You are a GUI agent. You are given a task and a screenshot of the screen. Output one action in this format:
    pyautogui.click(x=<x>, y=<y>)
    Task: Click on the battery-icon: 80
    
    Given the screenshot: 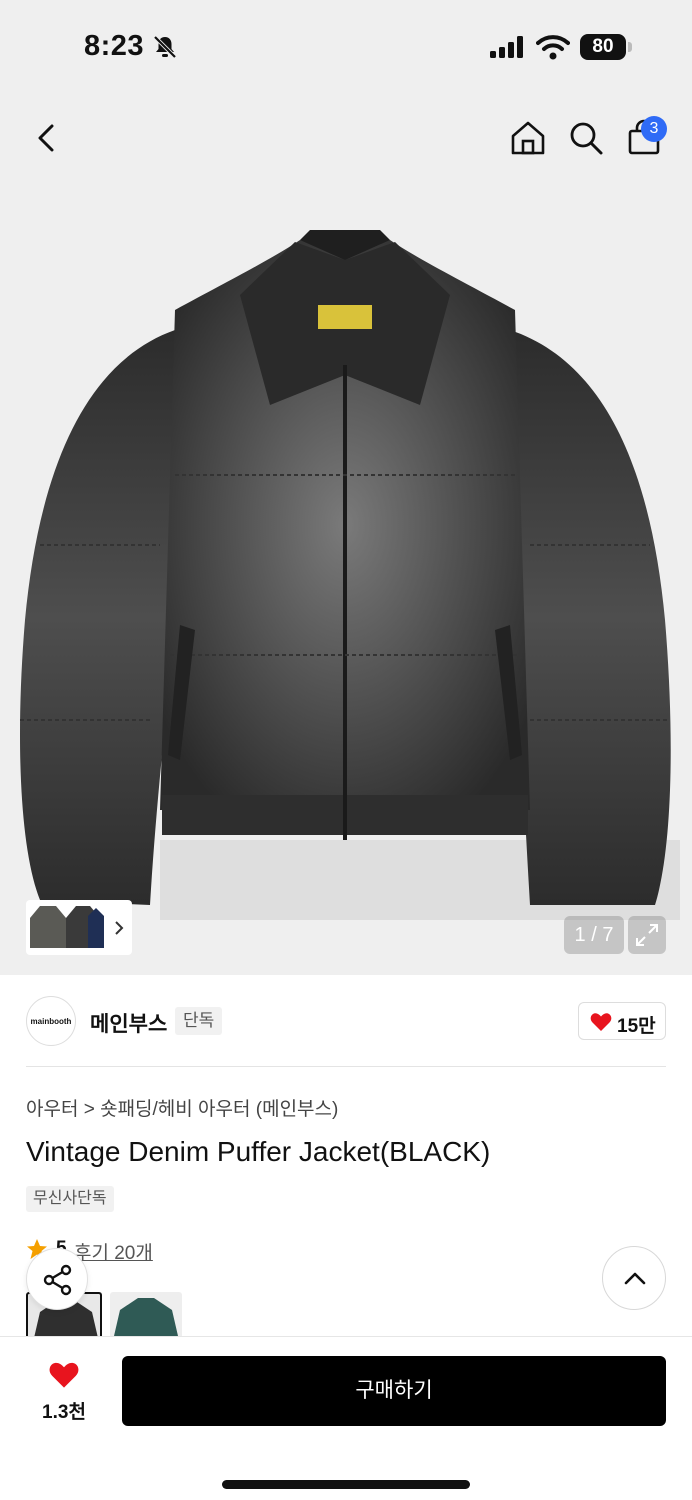 What is the action you would take?
    pyautogui.click(x=606, y=47)
    